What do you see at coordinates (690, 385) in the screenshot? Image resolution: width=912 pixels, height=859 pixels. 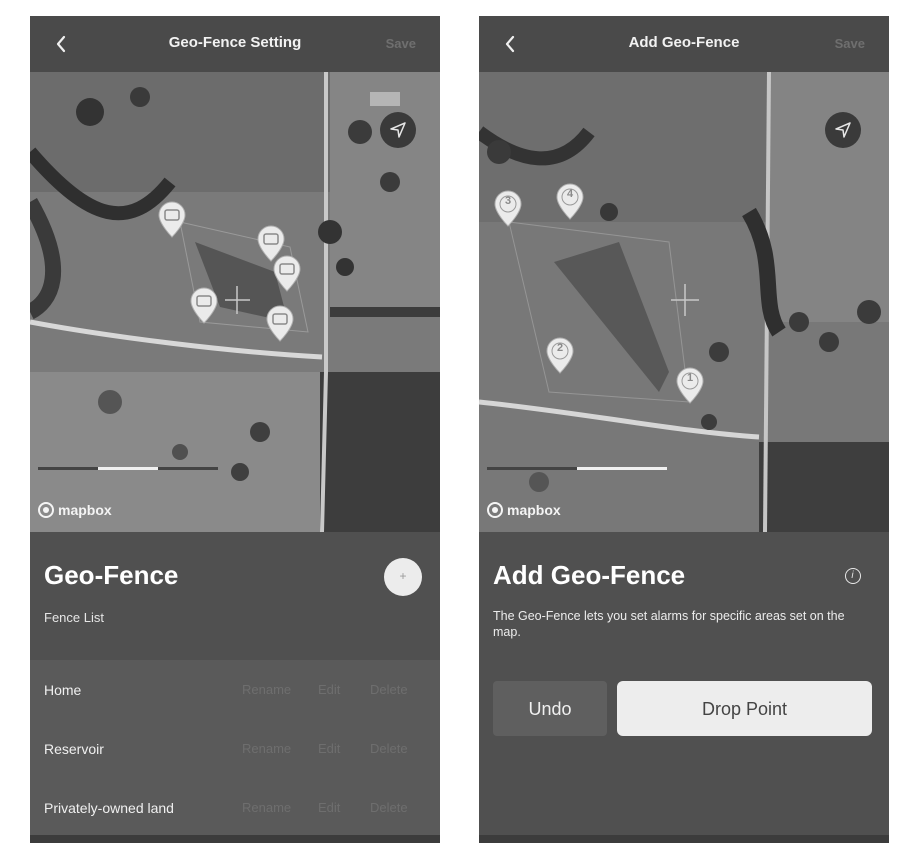 I see `fence-point-pin: 1` at bounding box center [690, 385].